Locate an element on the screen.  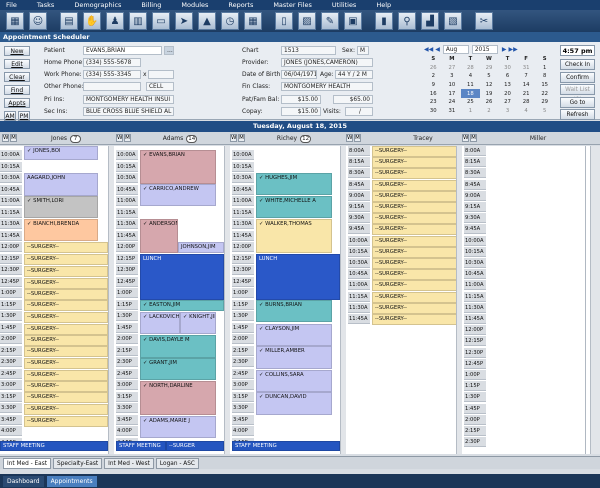
appointment-block: --SURGER is located at coordinates (195, 446).